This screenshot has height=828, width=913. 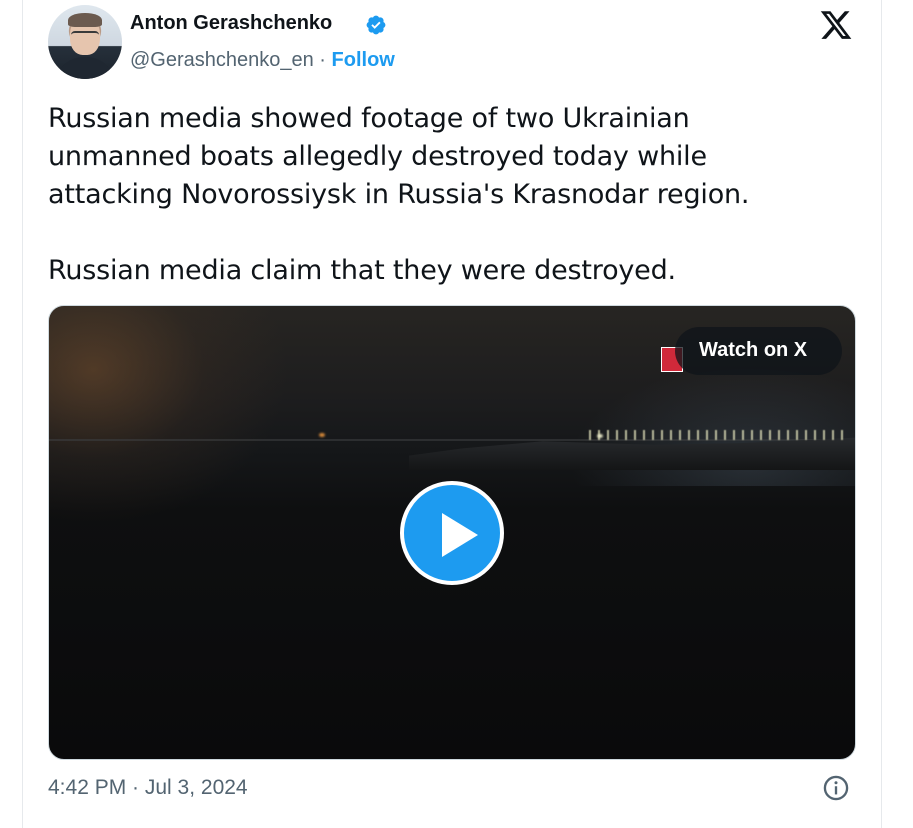 I want to click on play-button, so click(x=452, y=533).